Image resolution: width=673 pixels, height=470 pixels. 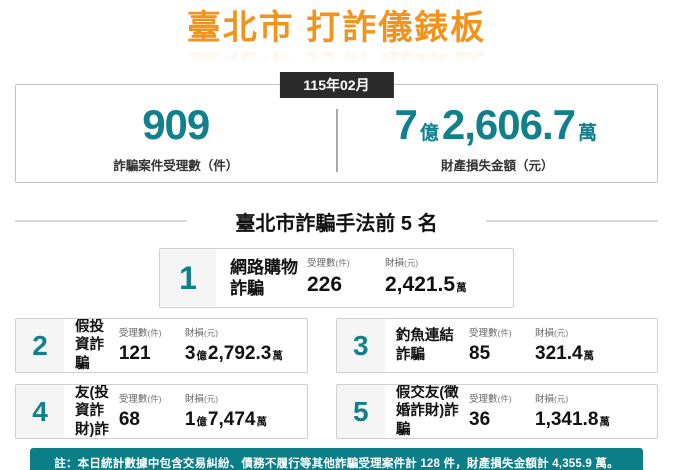 I want to click on period-badge: 115年02月, so click(x=336, y=85).